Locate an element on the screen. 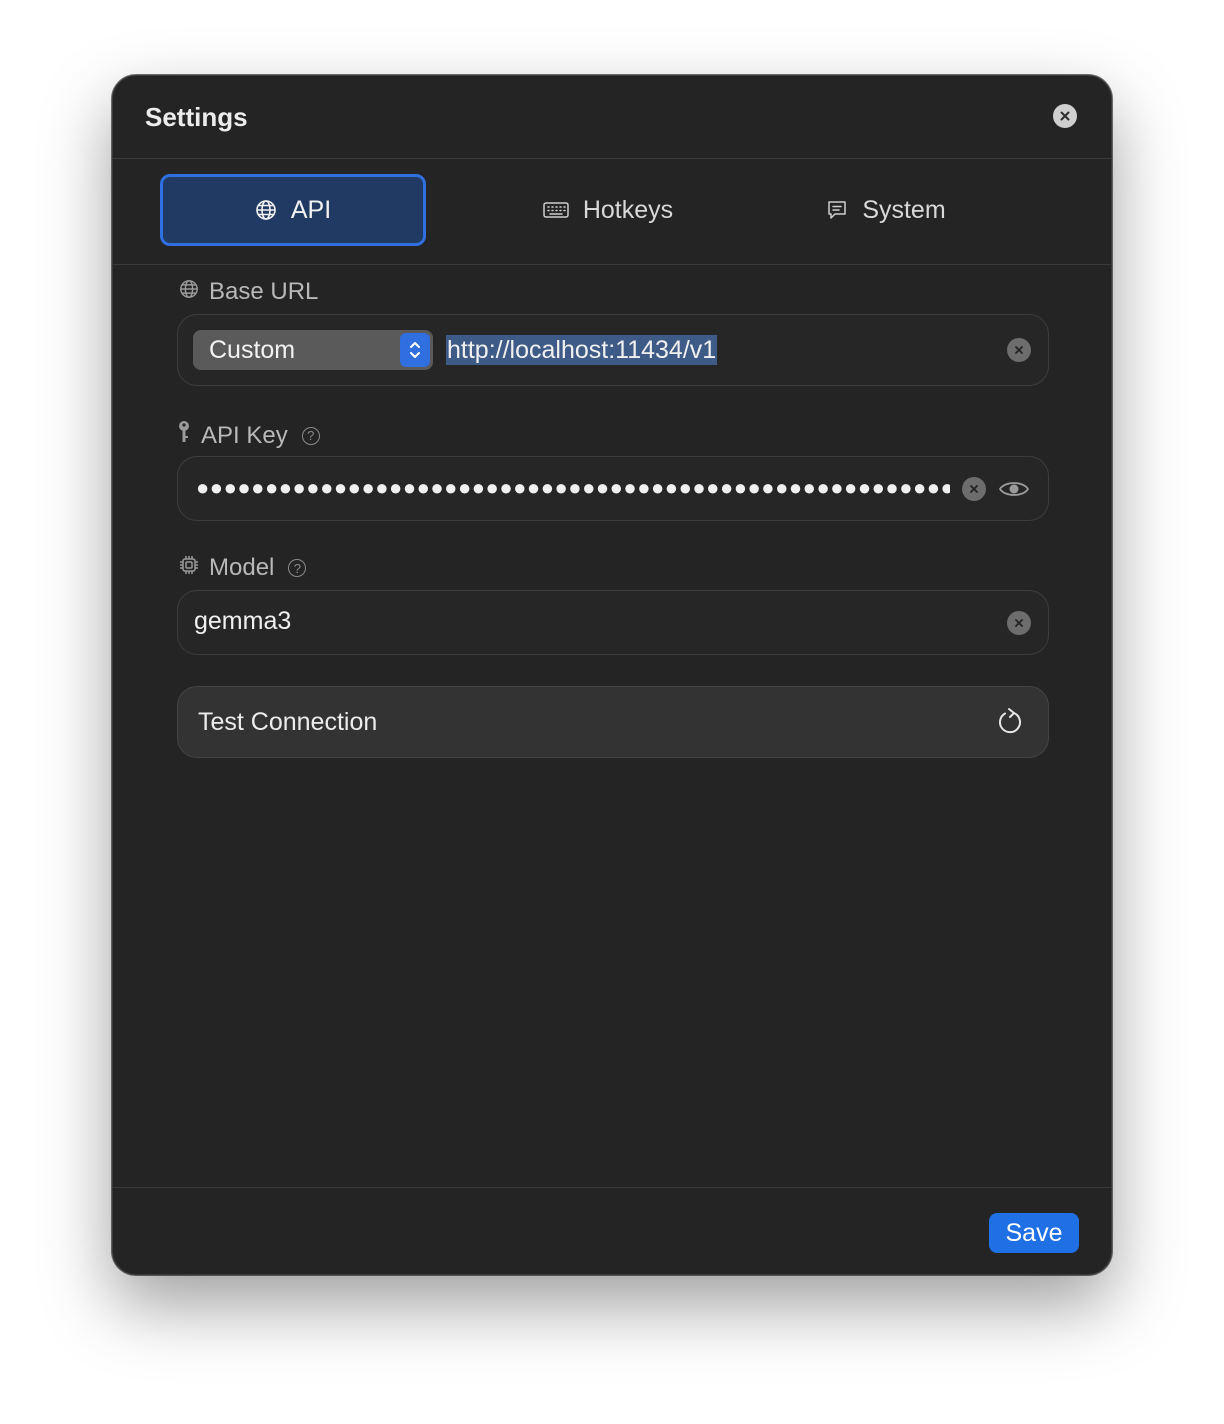 The image size is (1224, 1424). chat-bubble-icon is located at coordinates (837, 210).